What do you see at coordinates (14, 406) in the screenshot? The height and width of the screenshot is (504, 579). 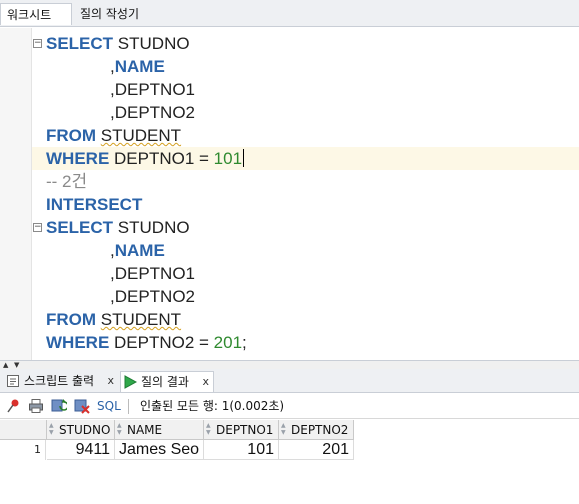 I see `pin-icon` at bounding box center [14, 406].